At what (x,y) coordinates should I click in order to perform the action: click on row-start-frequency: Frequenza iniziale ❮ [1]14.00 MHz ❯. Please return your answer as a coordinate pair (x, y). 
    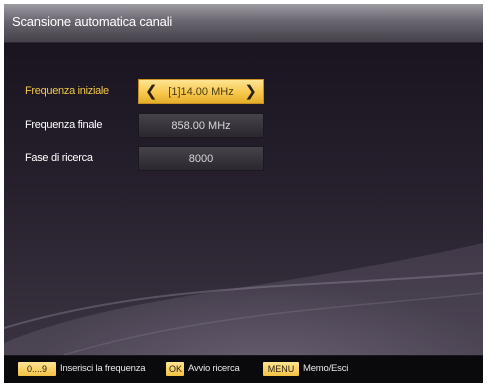
    Looking at the image, I should click on (243, 92).